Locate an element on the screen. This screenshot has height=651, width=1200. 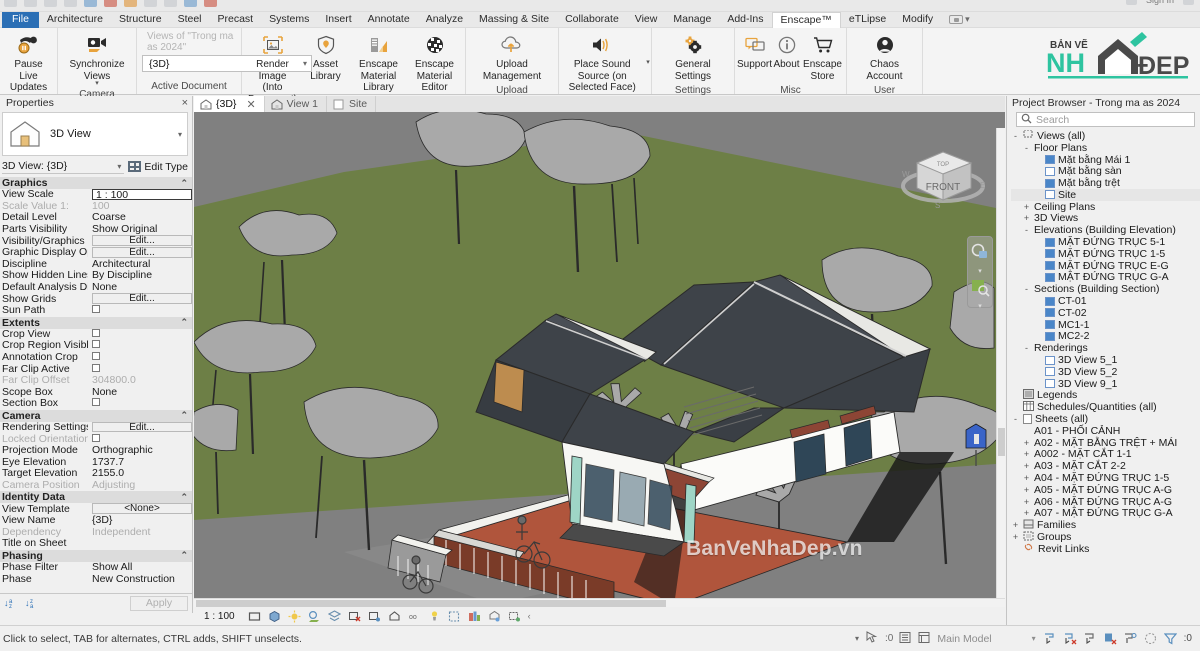
tree-item: · Schedules/Quantities (all) is located at coordinates (1105, 406).